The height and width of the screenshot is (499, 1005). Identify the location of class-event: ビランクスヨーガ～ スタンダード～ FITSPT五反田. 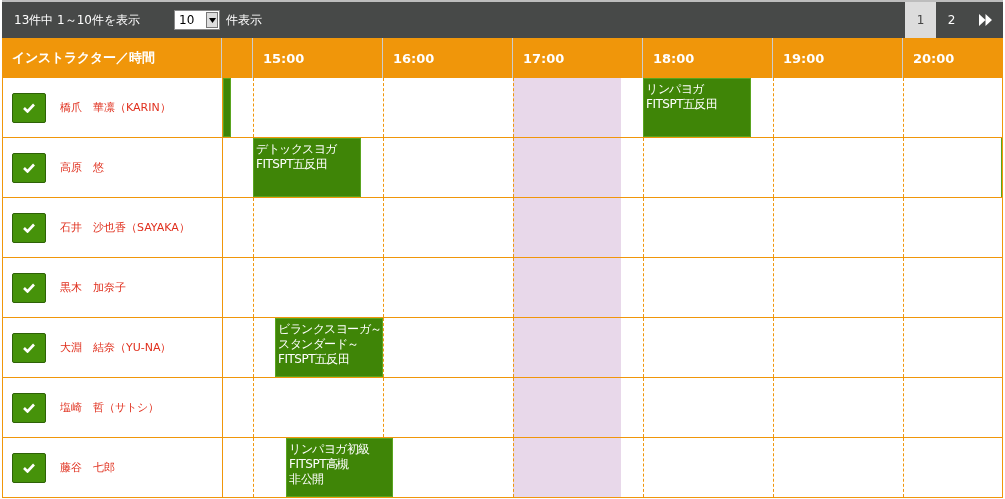
(329, 347).